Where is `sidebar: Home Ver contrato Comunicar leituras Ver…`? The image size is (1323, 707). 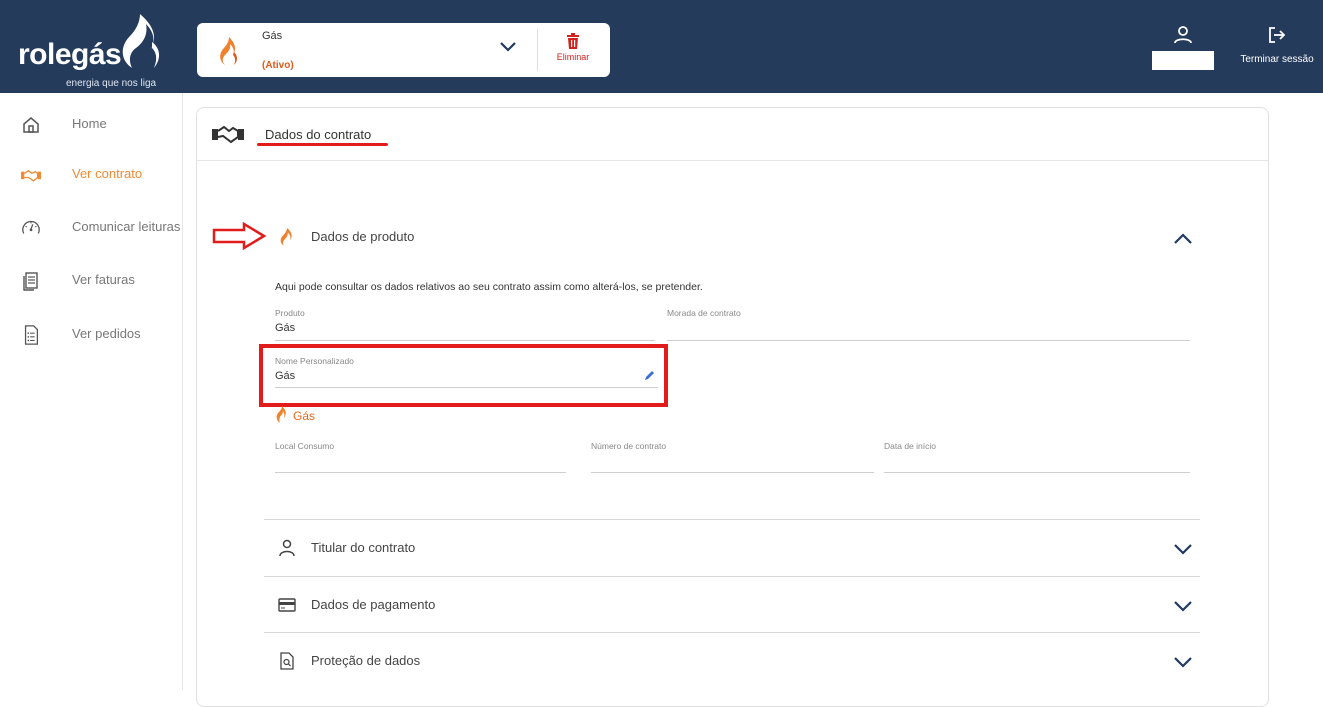
sidebar: Home Ver contrato Comunicar leituras Ver… is located at coordinates (91, 391).